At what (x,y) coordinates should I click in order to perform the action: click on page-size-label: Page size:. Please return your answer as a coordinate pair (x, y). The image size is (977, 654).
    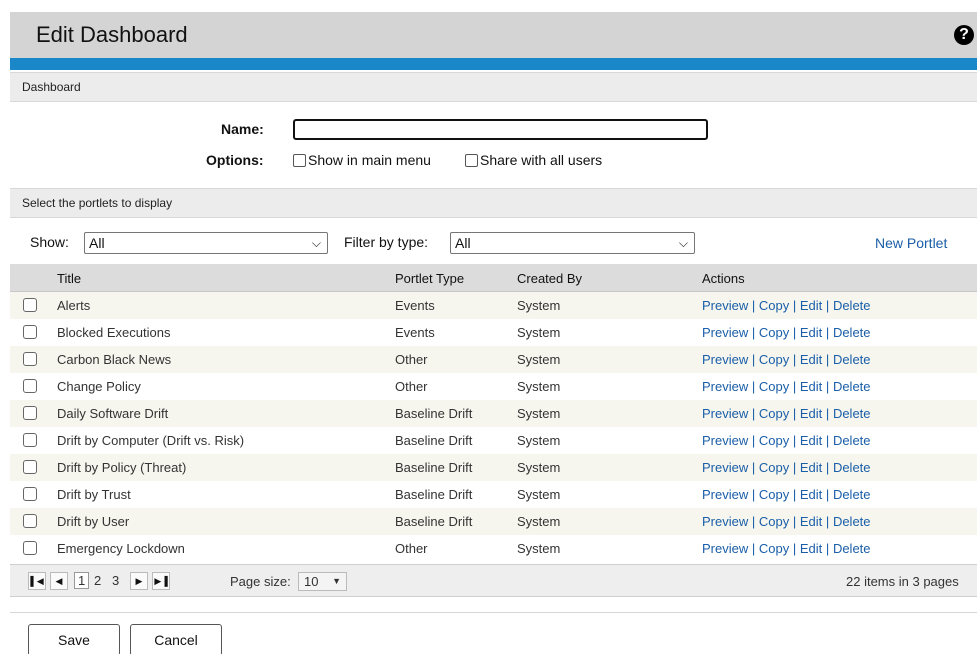
    Looking at the image, I should click on (260, 581).